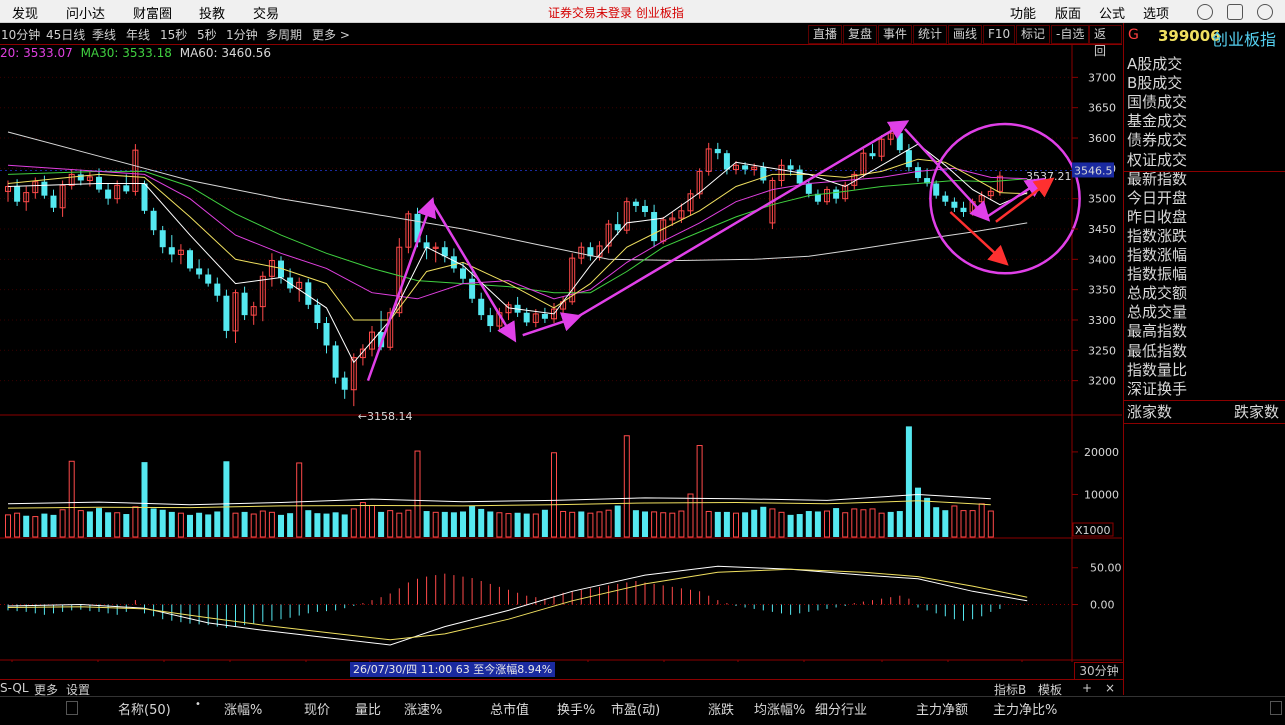  Describe the element at coordinates (243, 708) in the screenshot. I see `col-change-pct: 涨幅%` at that location.